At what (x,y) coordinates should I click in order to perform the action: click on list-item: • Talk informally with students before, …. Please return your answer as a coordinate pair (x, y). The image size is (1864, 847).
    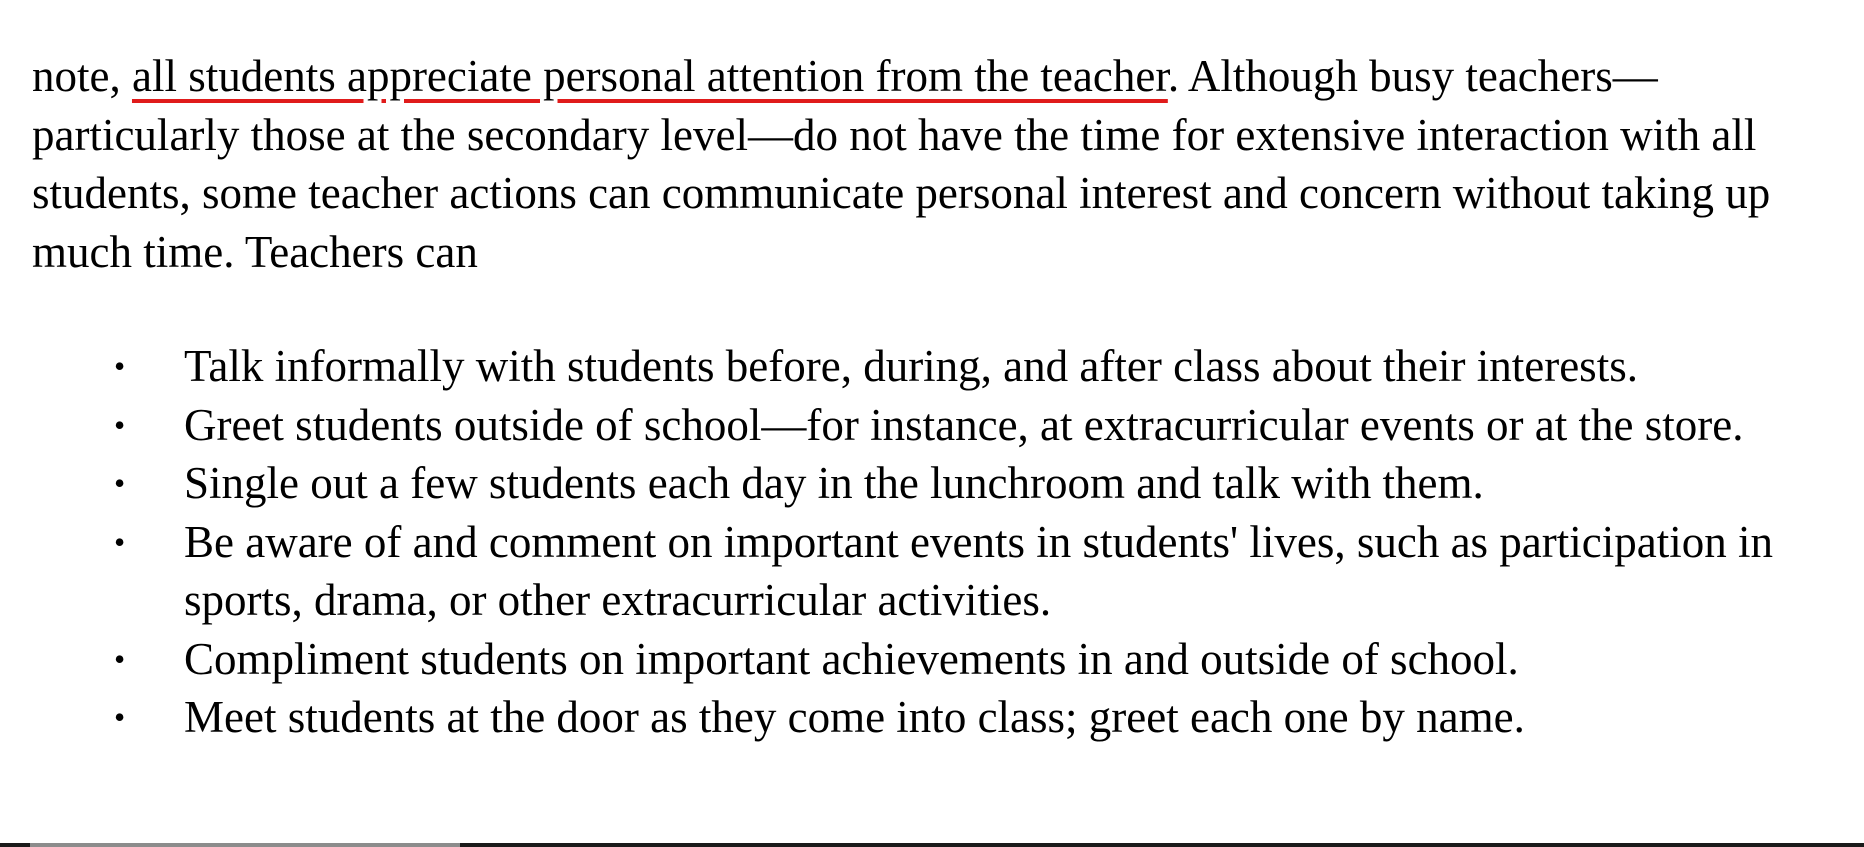
    Looking at the image, I should click on (938, 366).